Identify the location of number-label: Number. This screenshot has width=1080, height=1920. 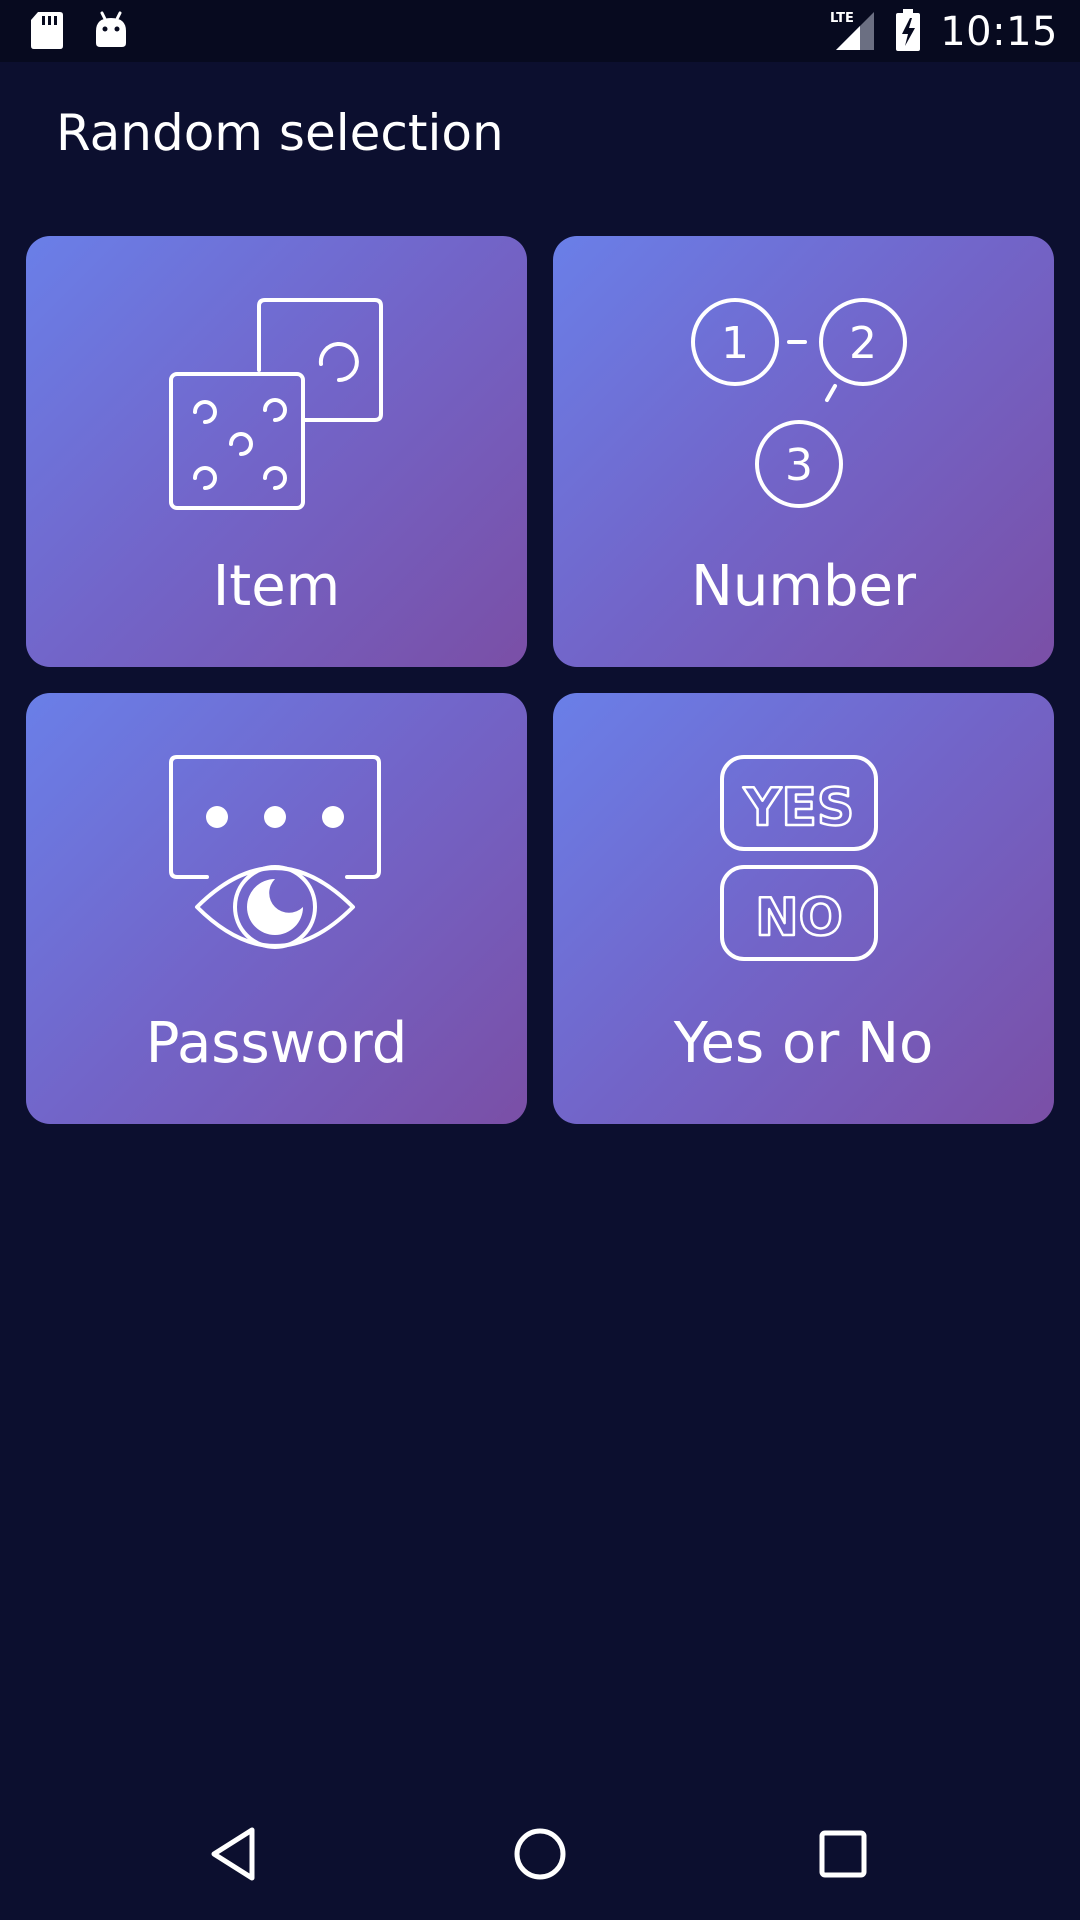
(803, 586).